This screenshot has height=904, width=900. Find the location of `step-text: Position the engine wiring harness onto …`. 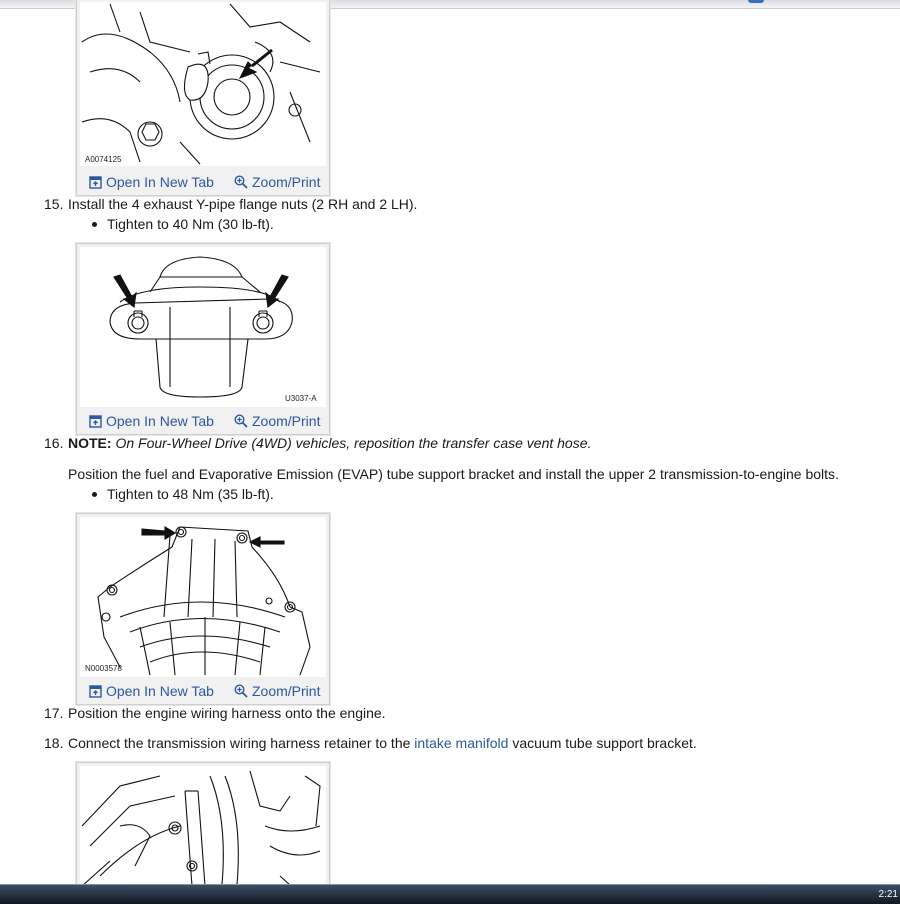

step-text: Position the engine wiring harness onto … is located at coordinates (227, 713).